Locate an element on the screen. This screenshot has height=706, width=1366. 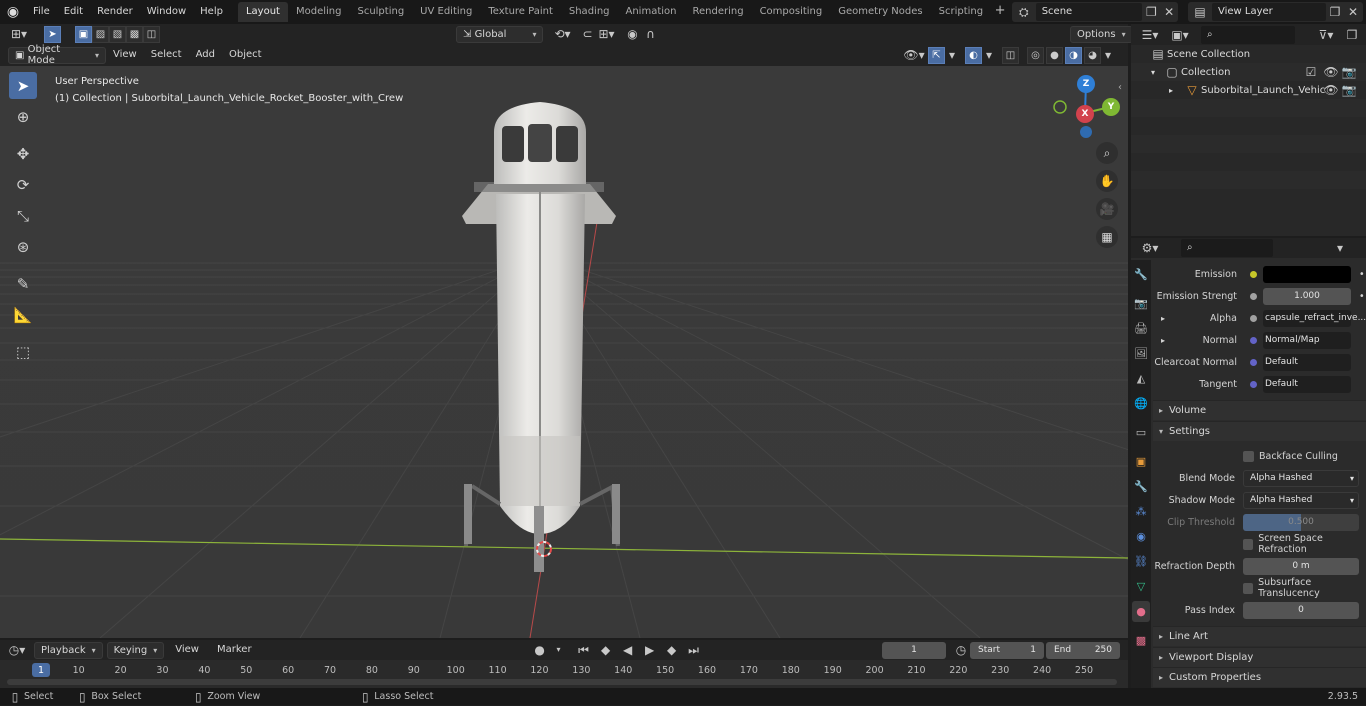
mode-intersect-icon: ◫ is located at coordinates (151, 34).